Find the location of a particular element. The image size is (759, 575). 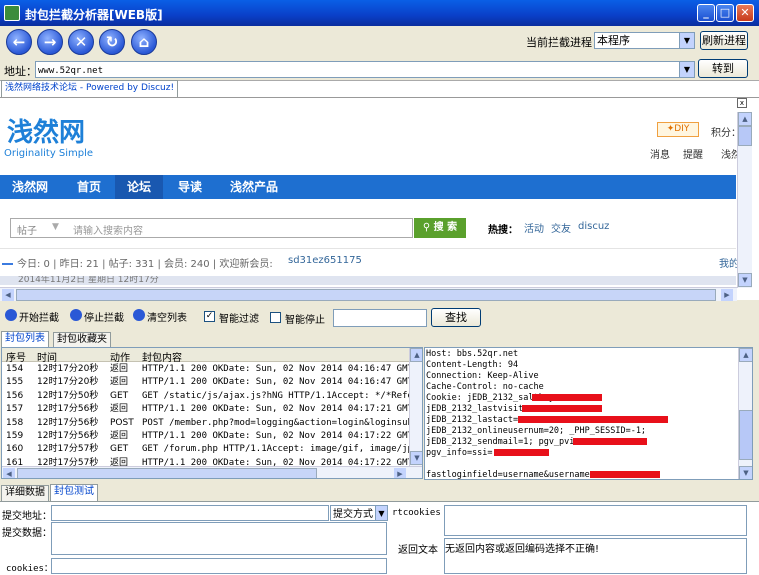

nav-item-forum: 论坛 is located at coordinates (139, 187).